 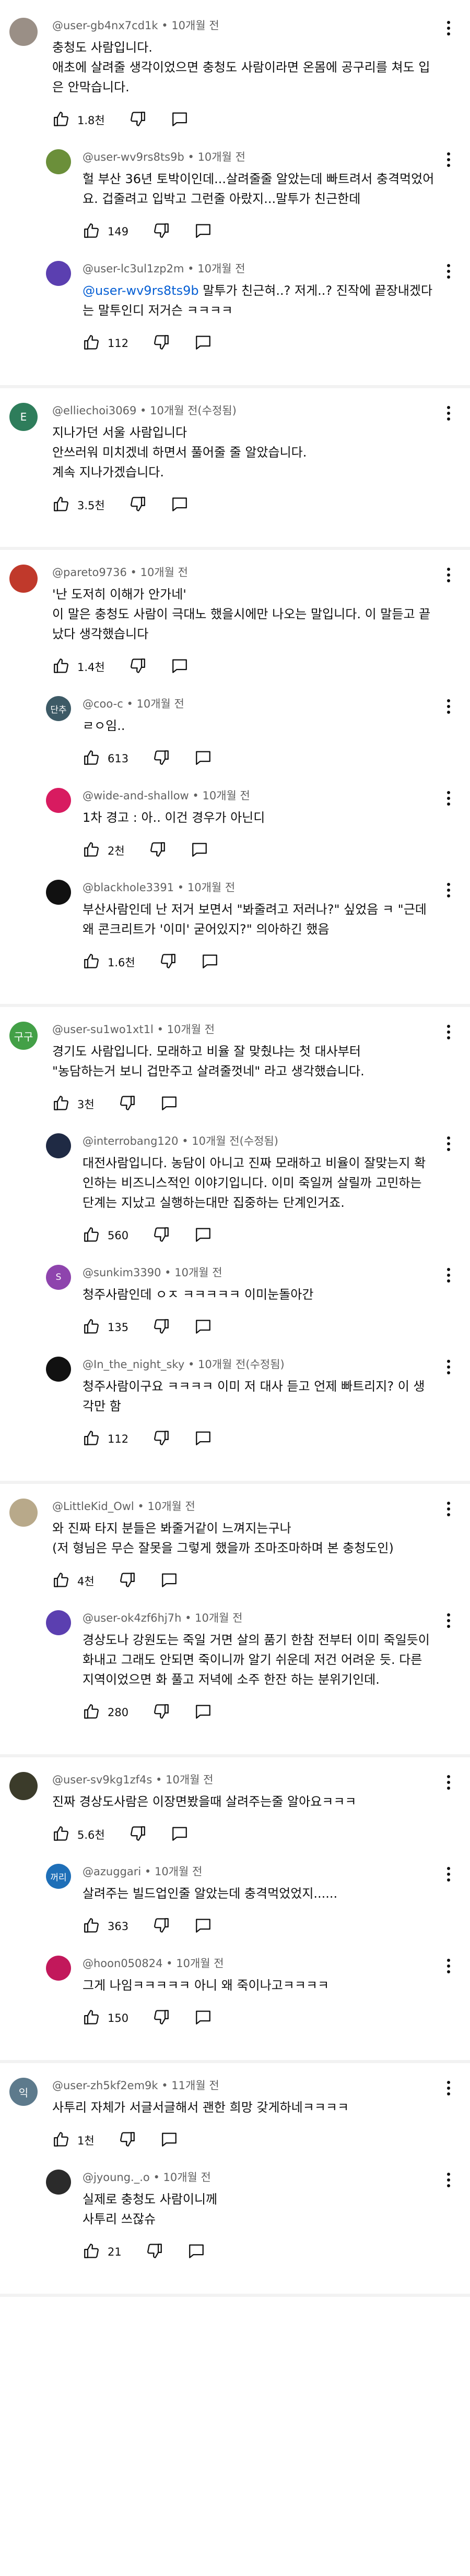 I want to click on like-button: 1천, so click(x=73, y=2140).